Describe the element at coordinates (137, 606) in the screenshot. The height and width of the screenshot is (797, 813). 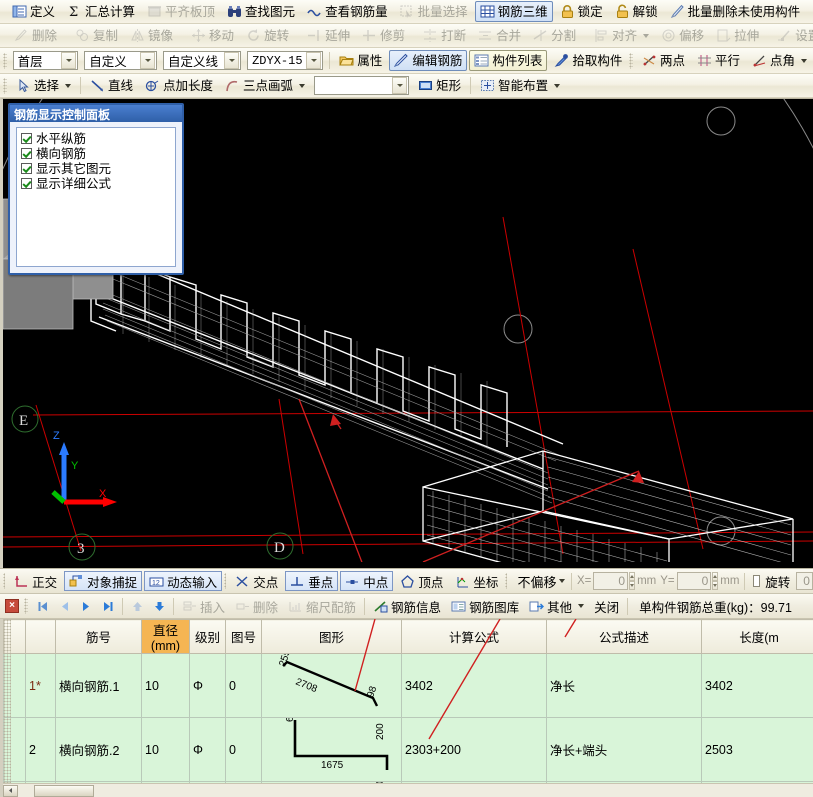
I see `nav-up-button` at that location.